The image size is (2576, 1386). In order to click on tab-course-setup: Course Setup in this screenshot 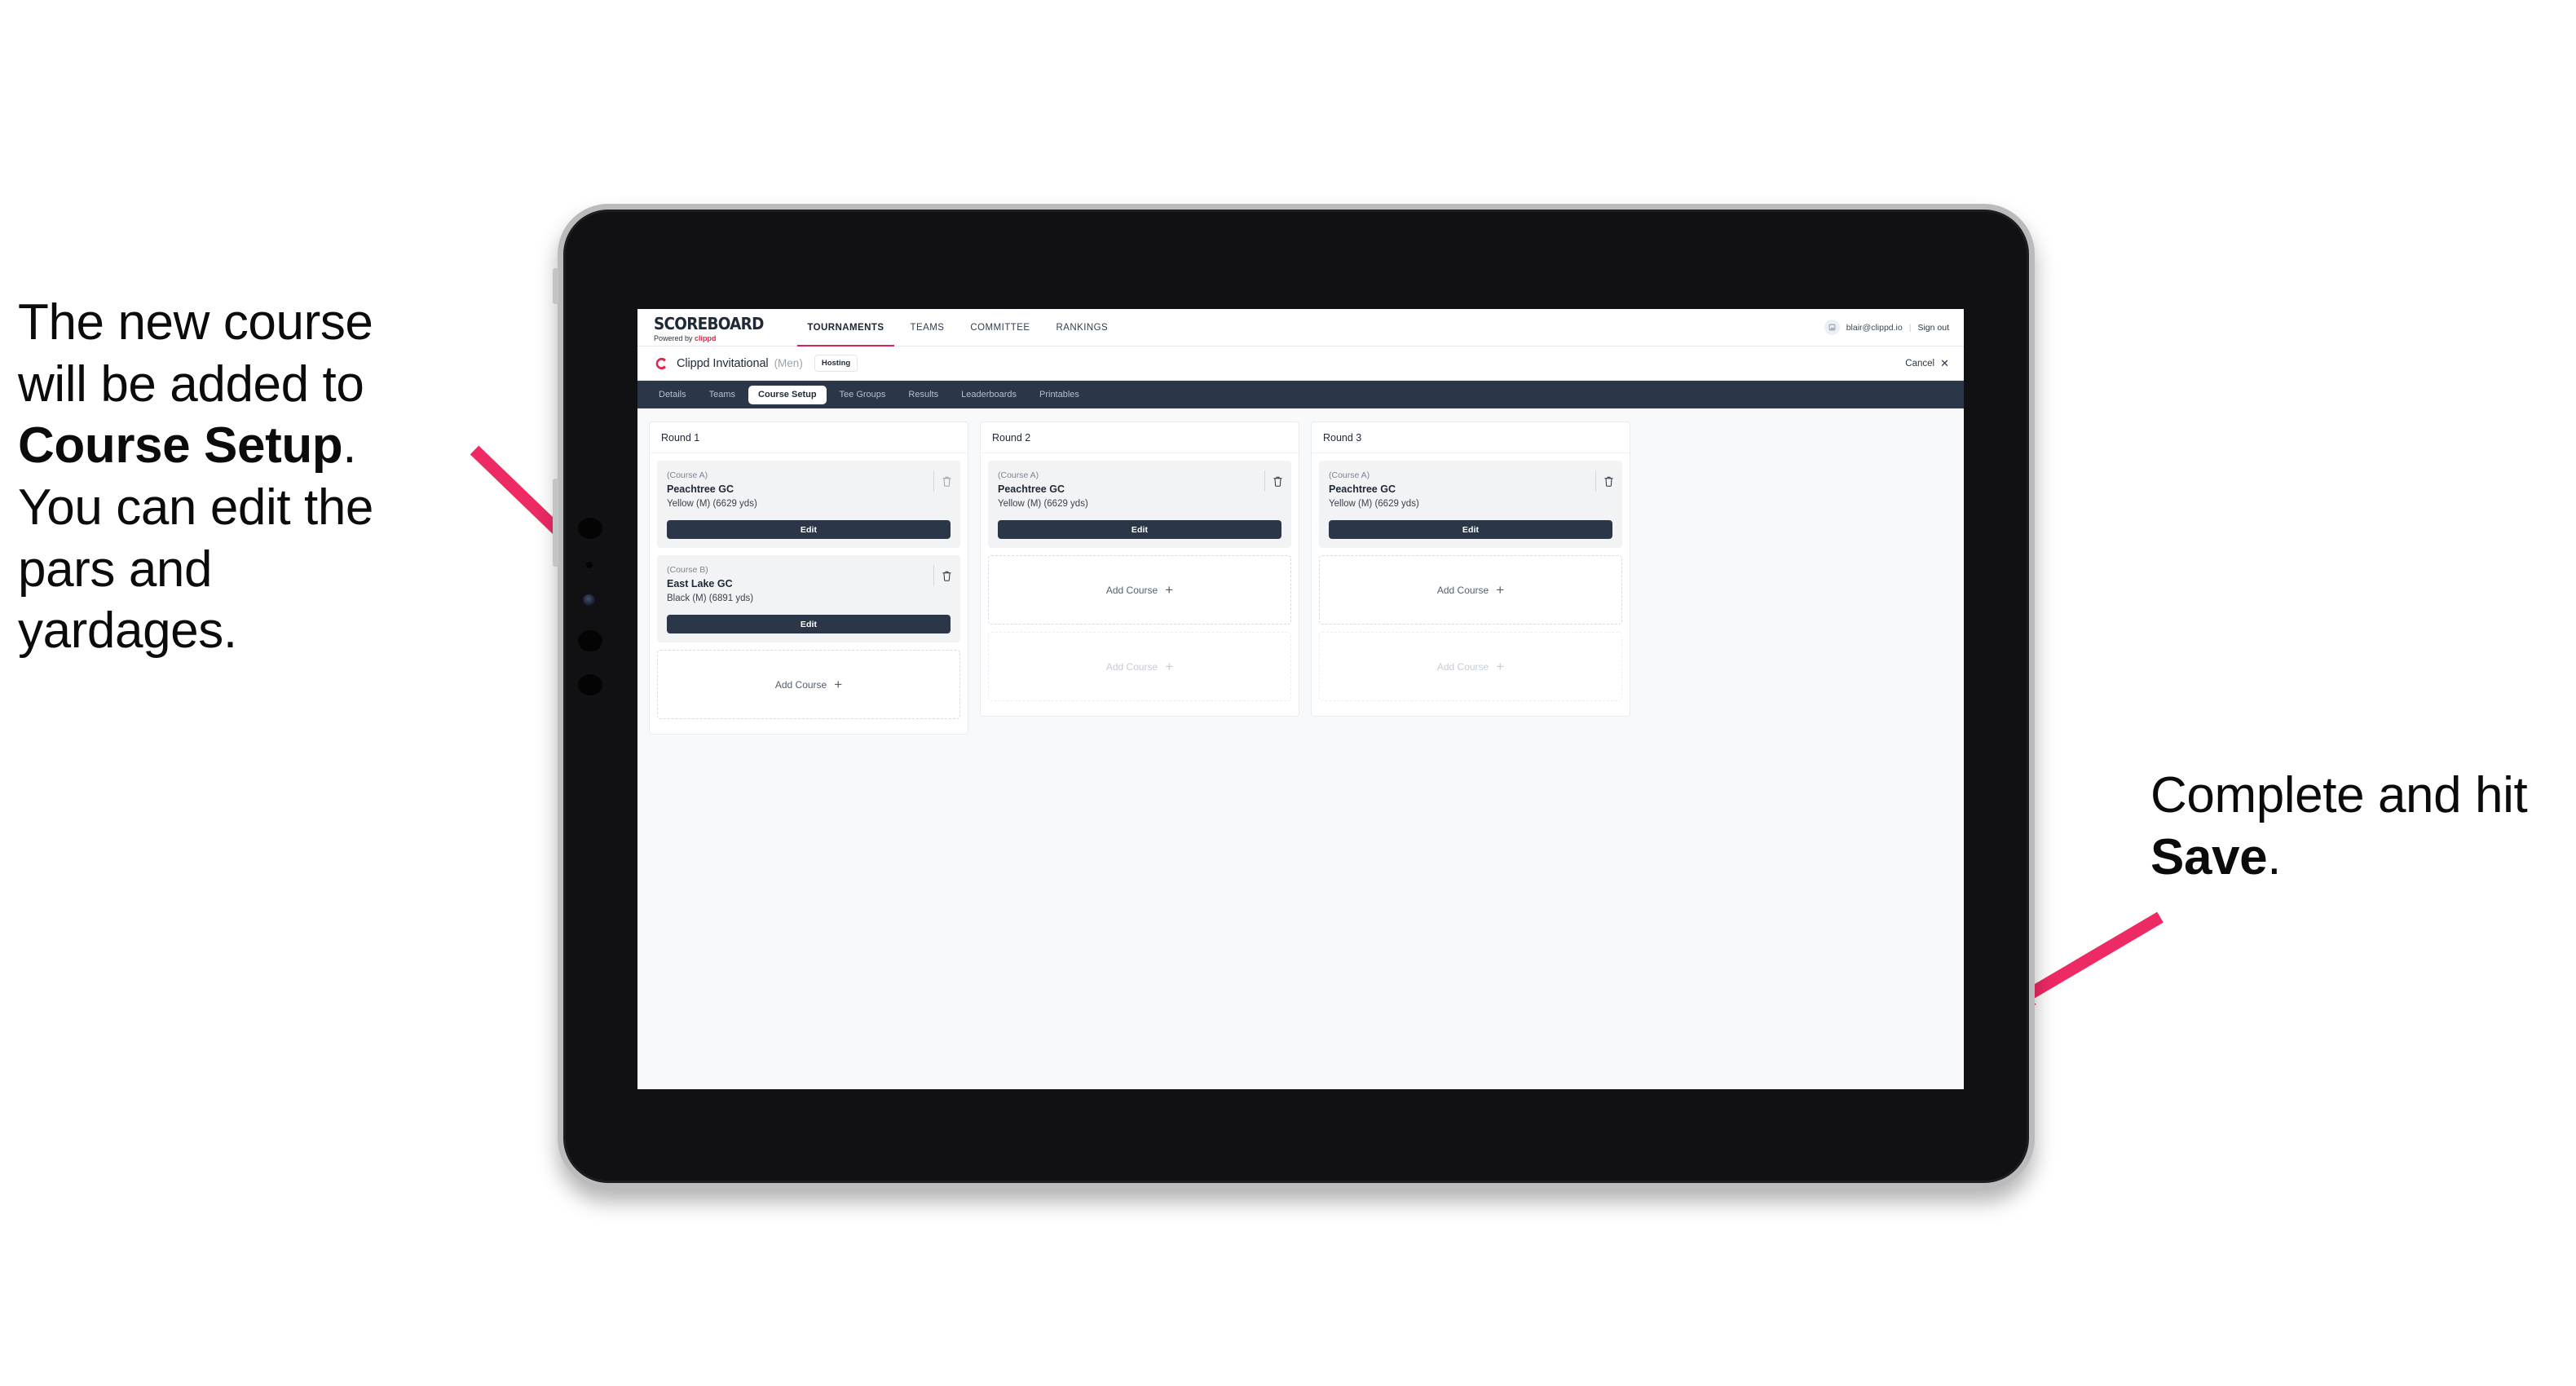, I will do `click(787, 395)`.